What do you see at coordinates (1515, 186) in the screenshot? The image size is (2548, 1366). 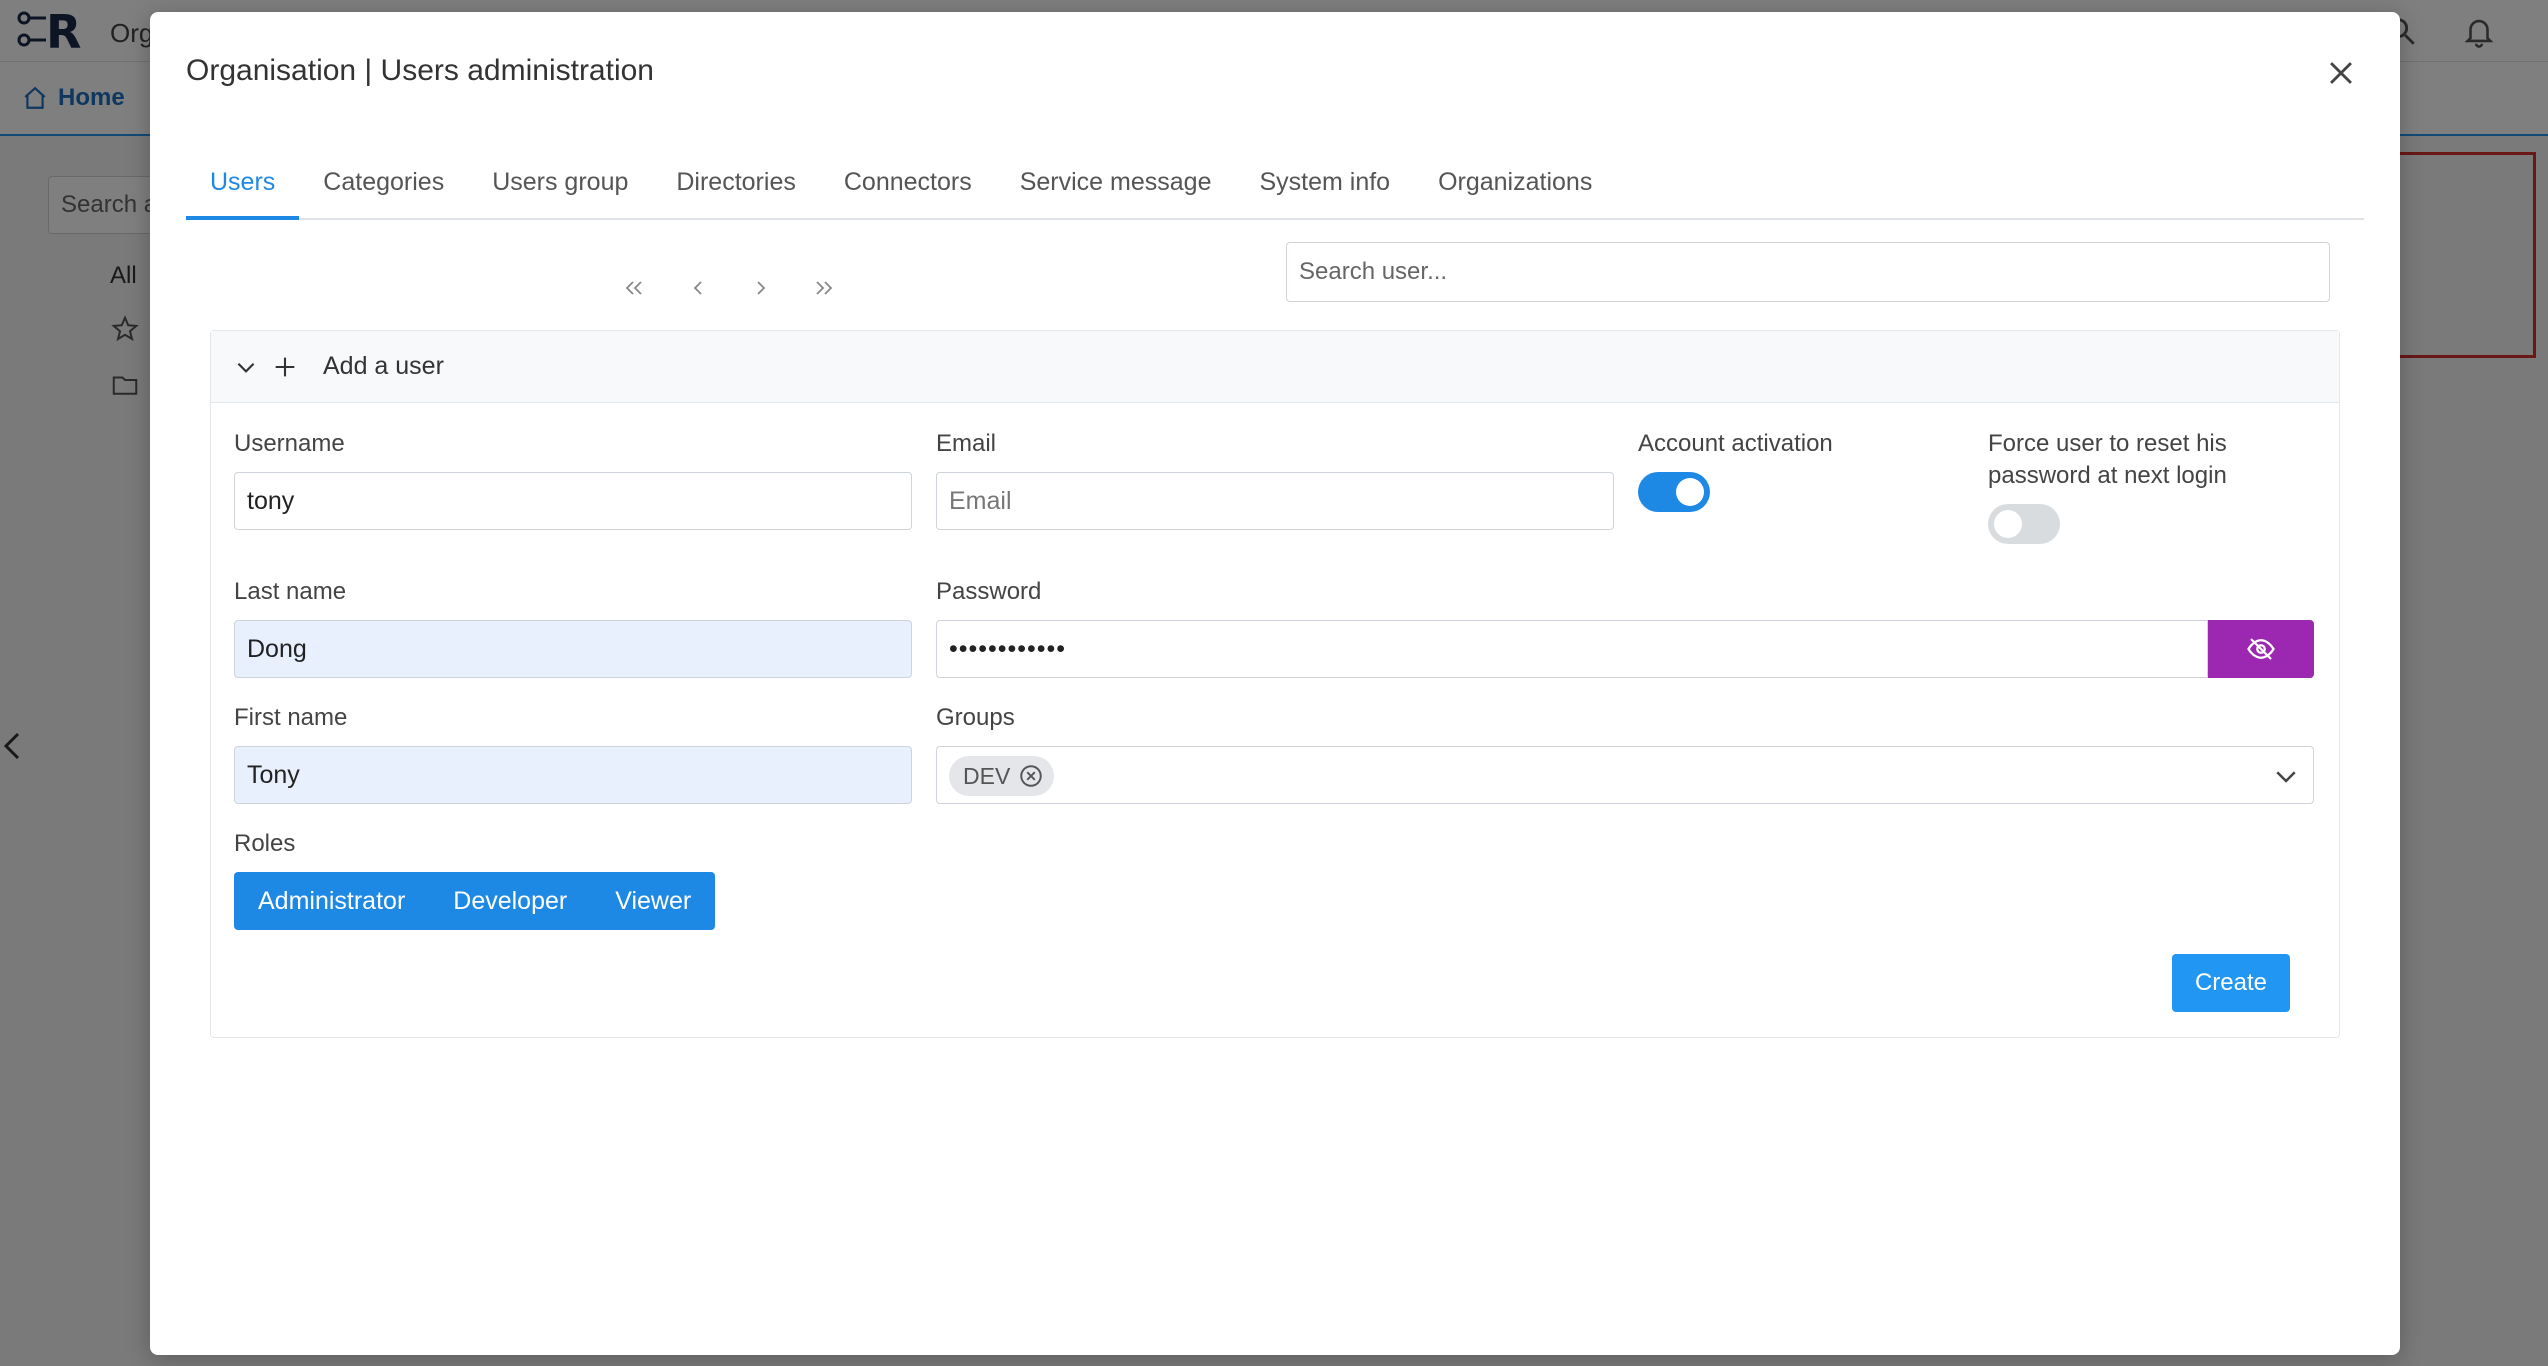 I see `tab-organizations: Organizations` at bounding box center [1515, 186].